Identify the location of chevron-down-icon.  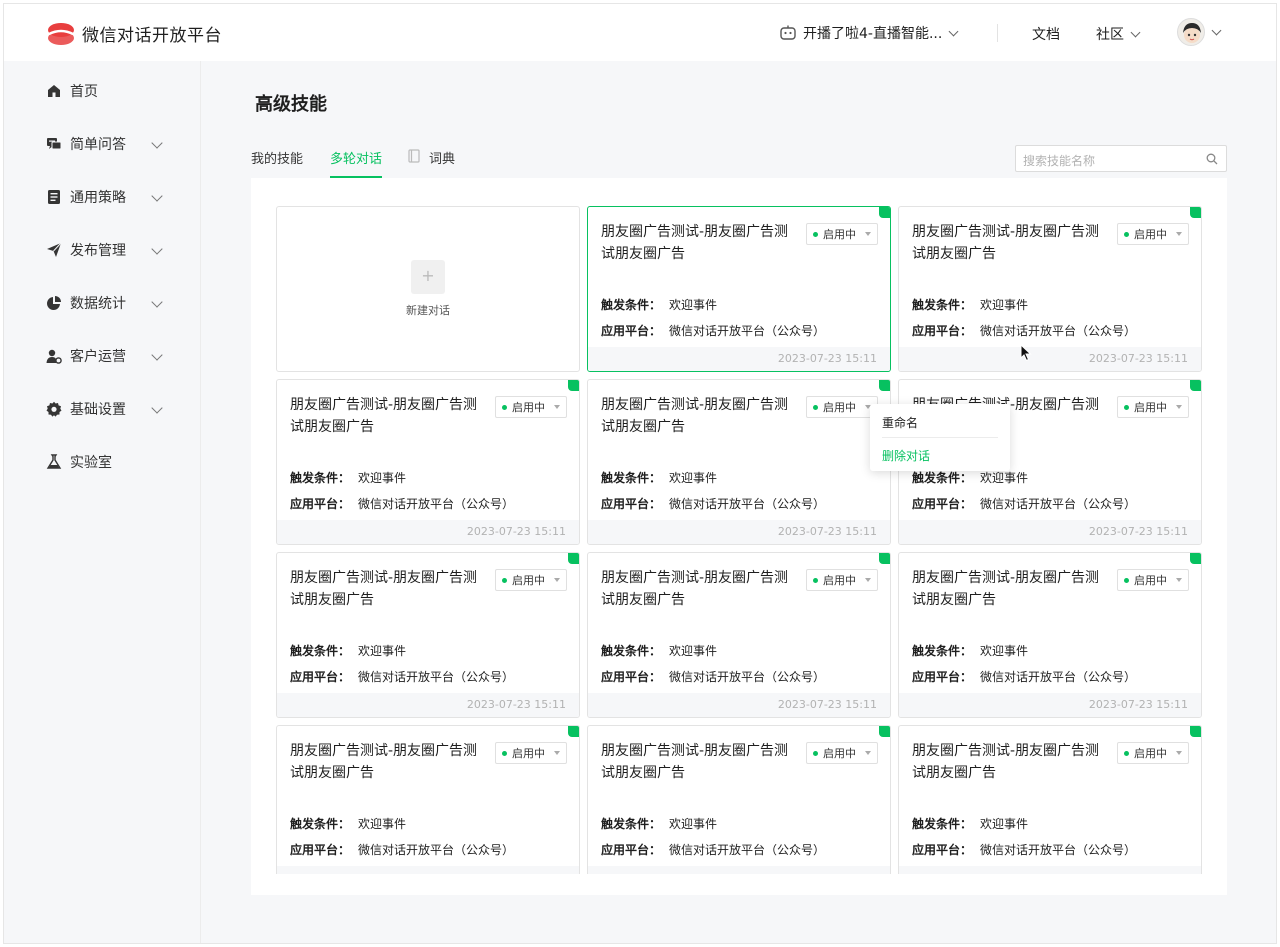
(1135, 32).